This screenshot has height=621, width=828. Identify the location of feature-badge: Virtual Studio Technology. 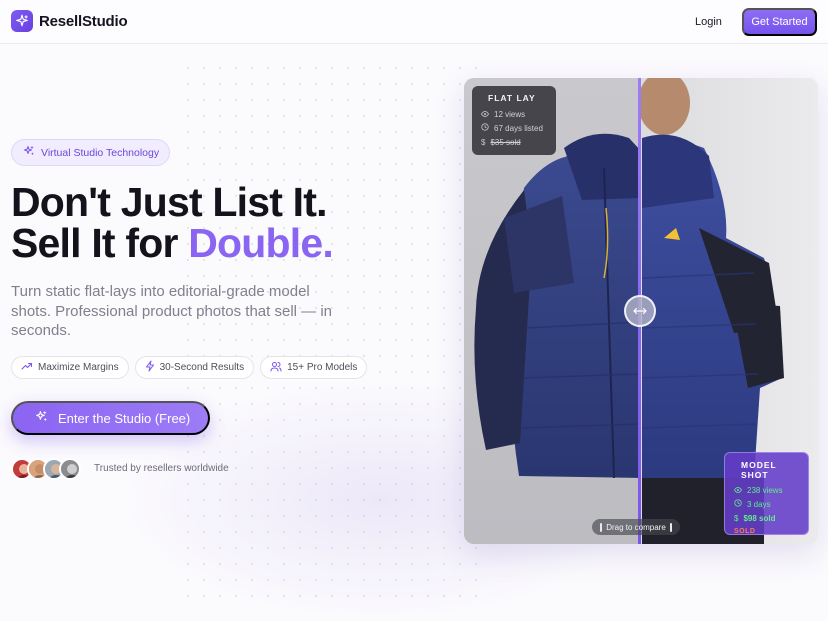
(90, 152).